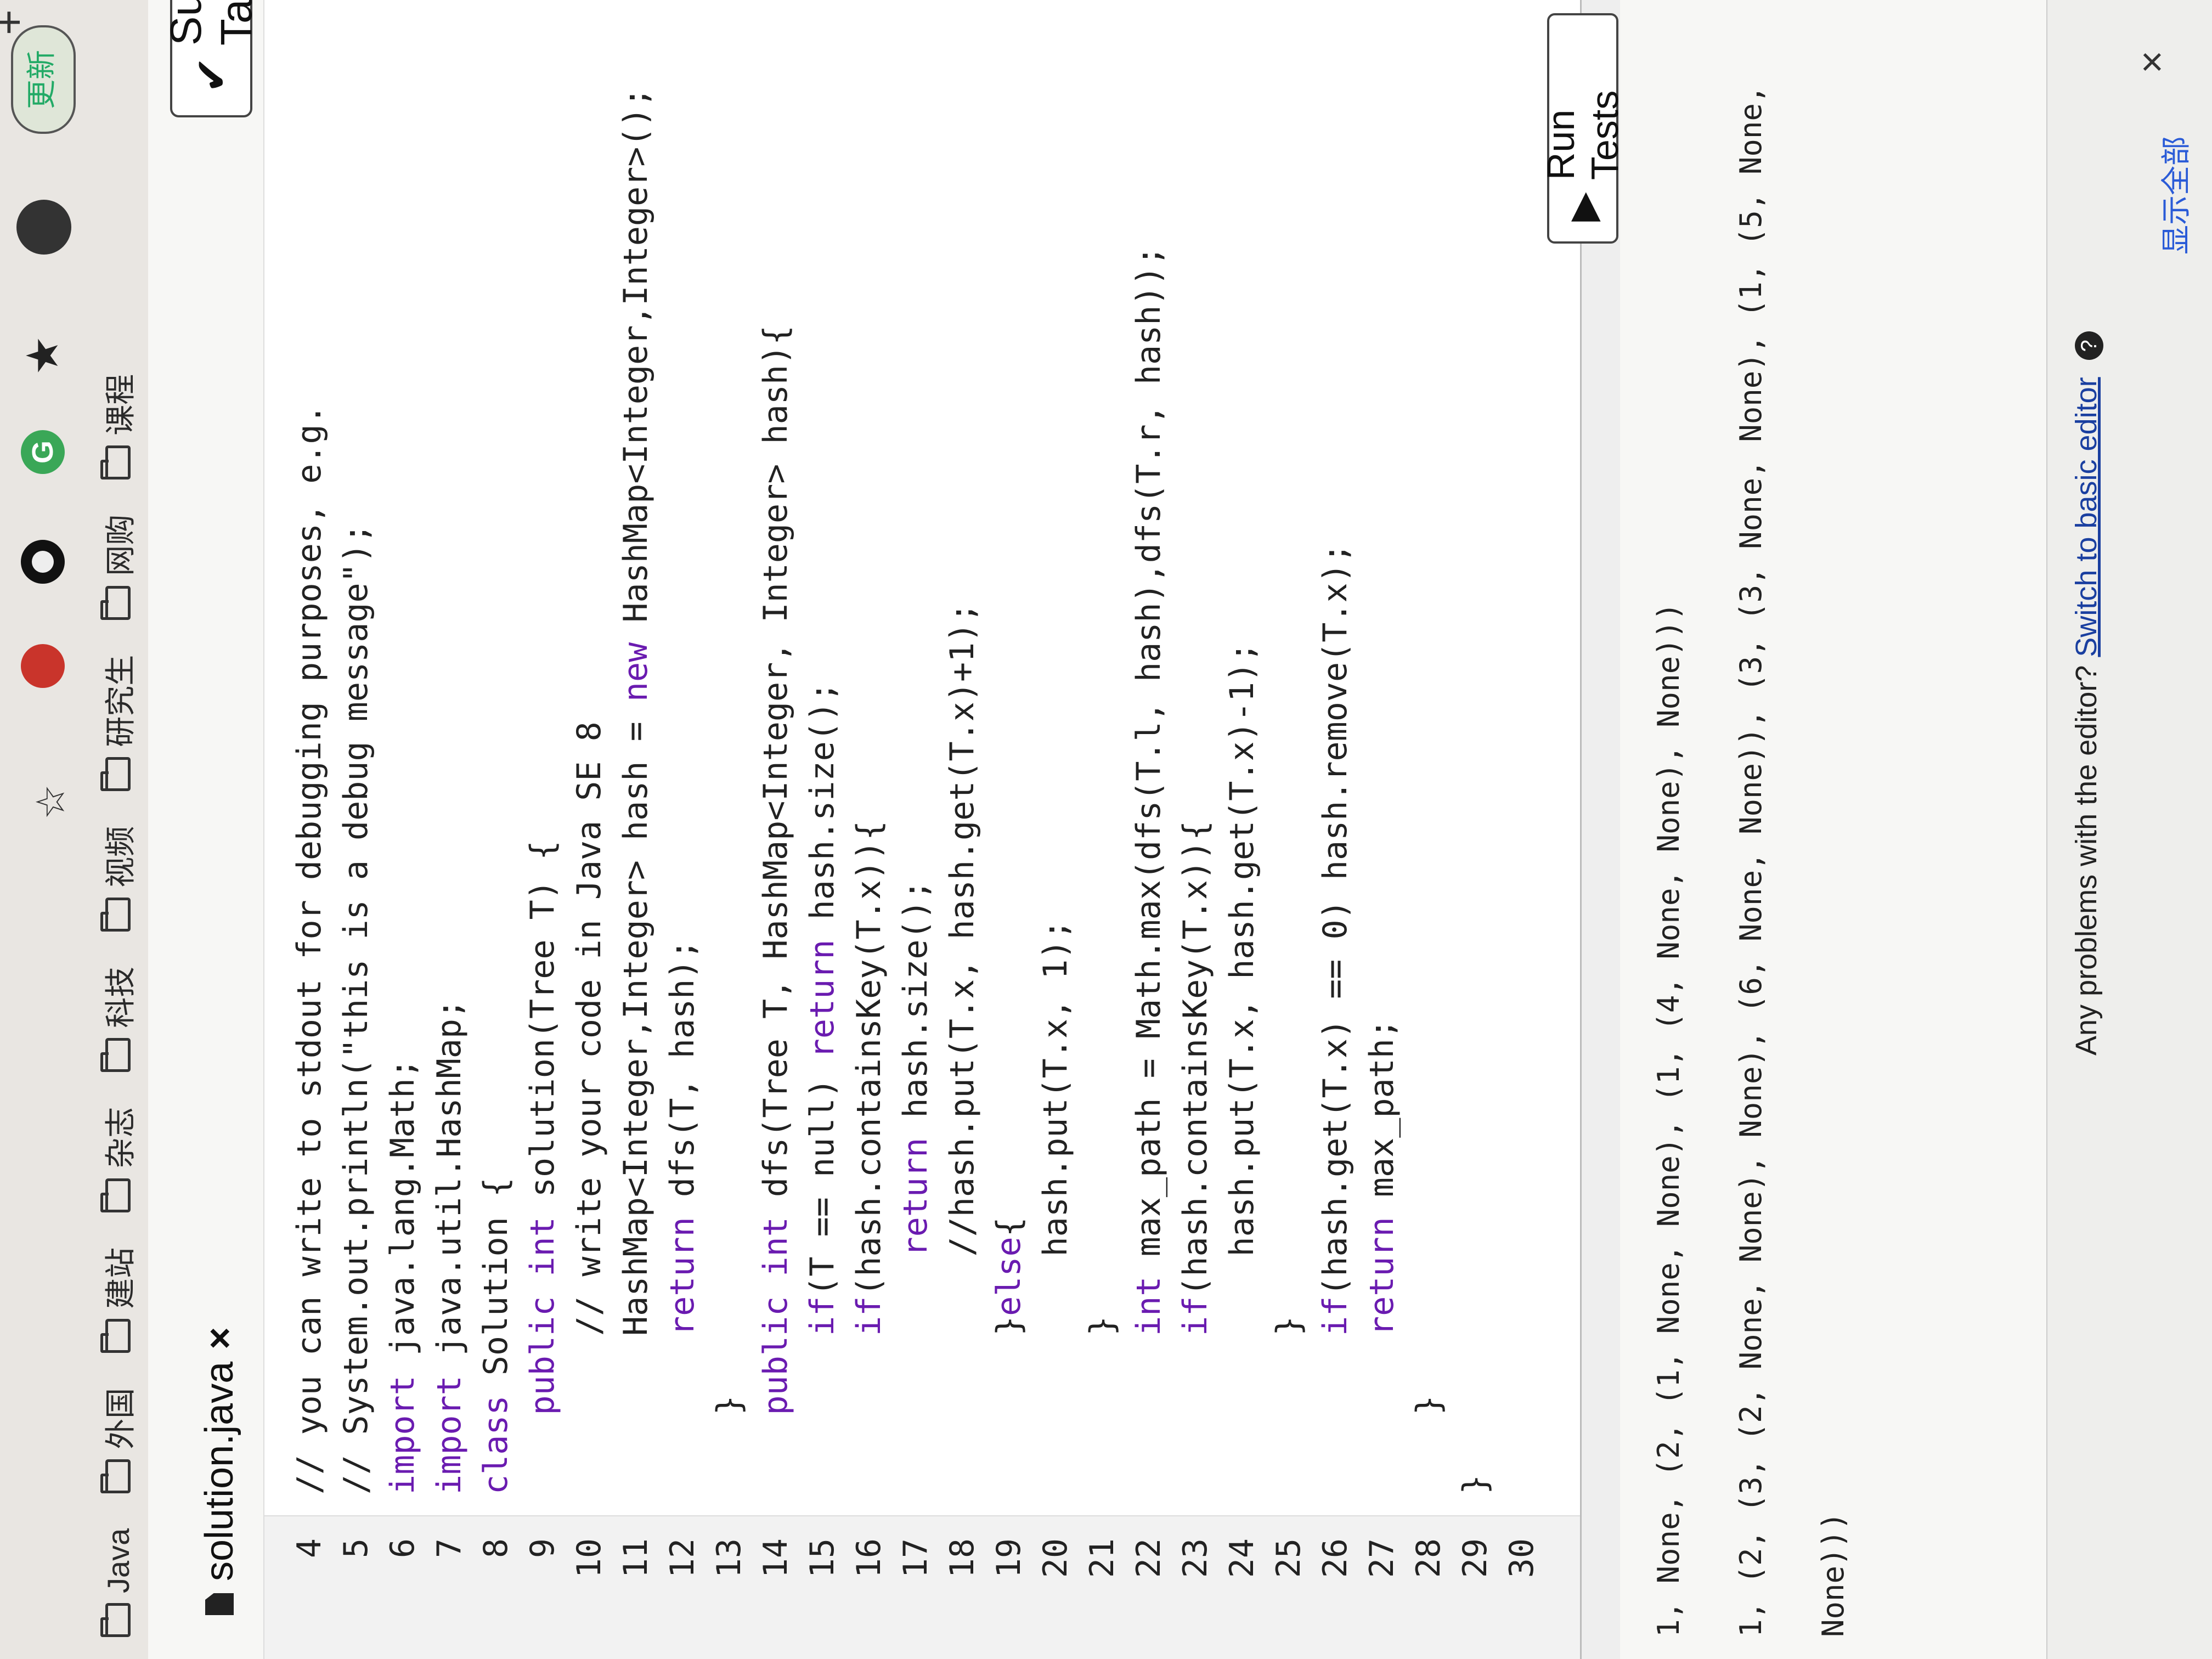 This screenshot has height=1659, width=2212. I want to click on code-line: 8 class Solution {, so click(497, 830).